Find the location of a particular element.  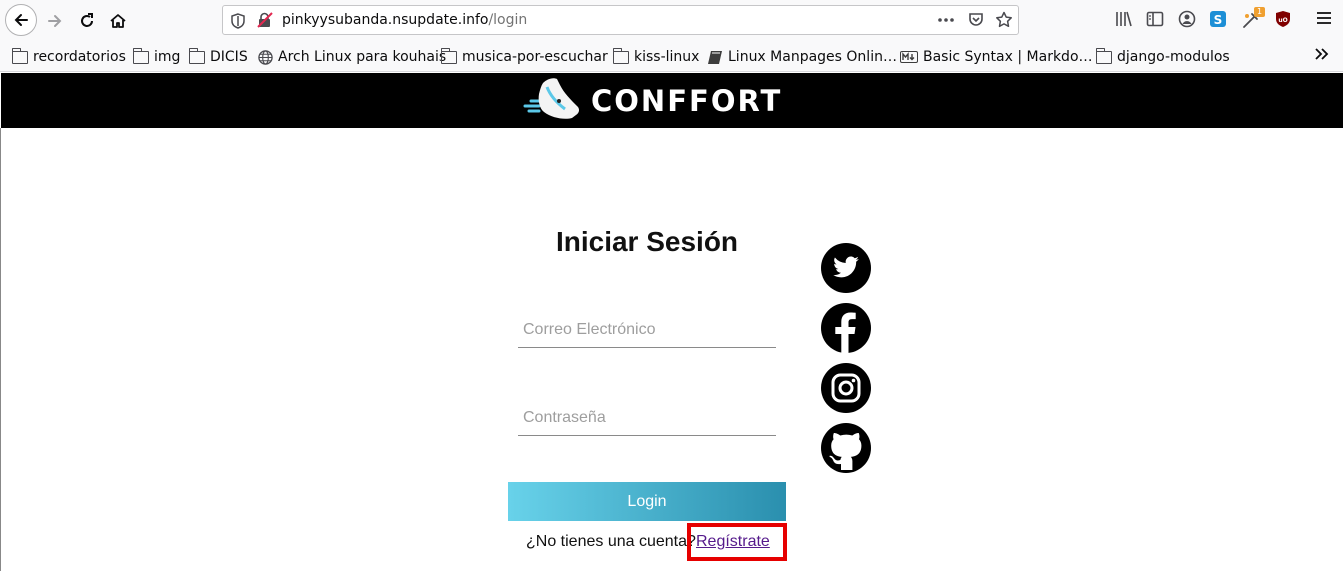

bookmark-musica: musica-por-escuchar is located at coordinates (524, 57).